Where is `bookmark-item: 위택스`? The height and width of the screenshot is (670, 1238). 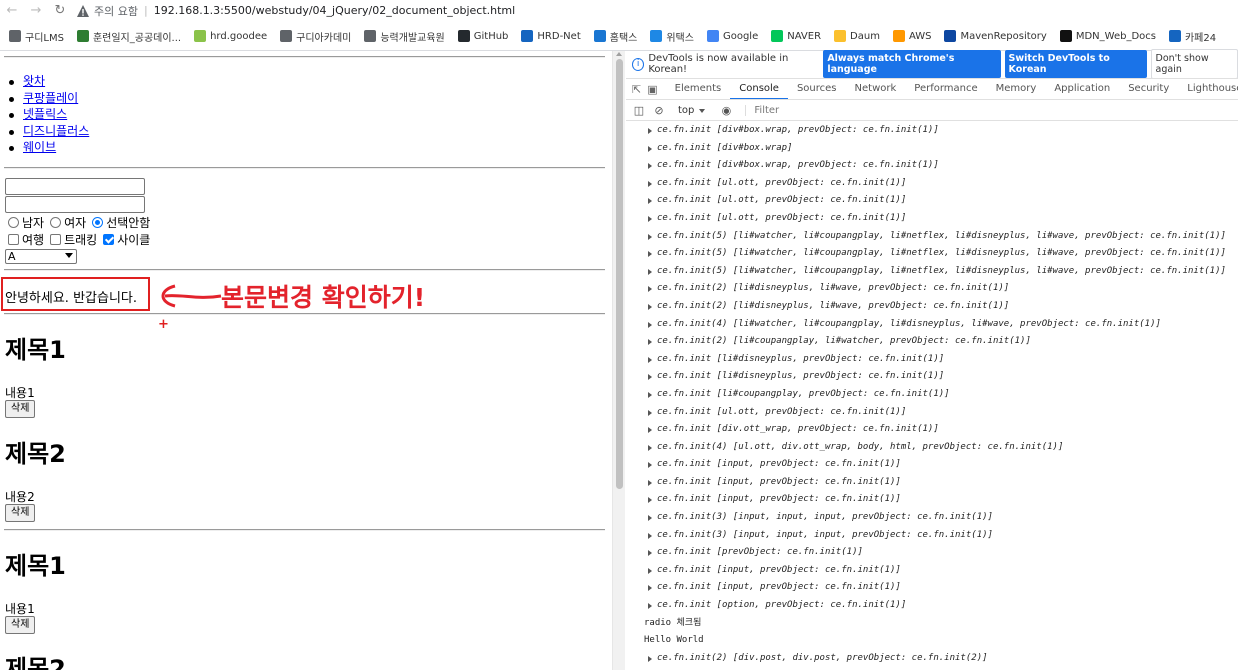 bookmark-item: 위택스 is located at coordinates (672, 36).